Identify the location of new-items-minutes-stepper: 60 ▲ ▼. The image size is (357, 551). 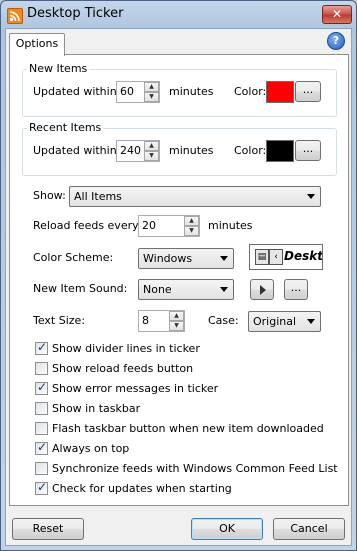
(138, 92).